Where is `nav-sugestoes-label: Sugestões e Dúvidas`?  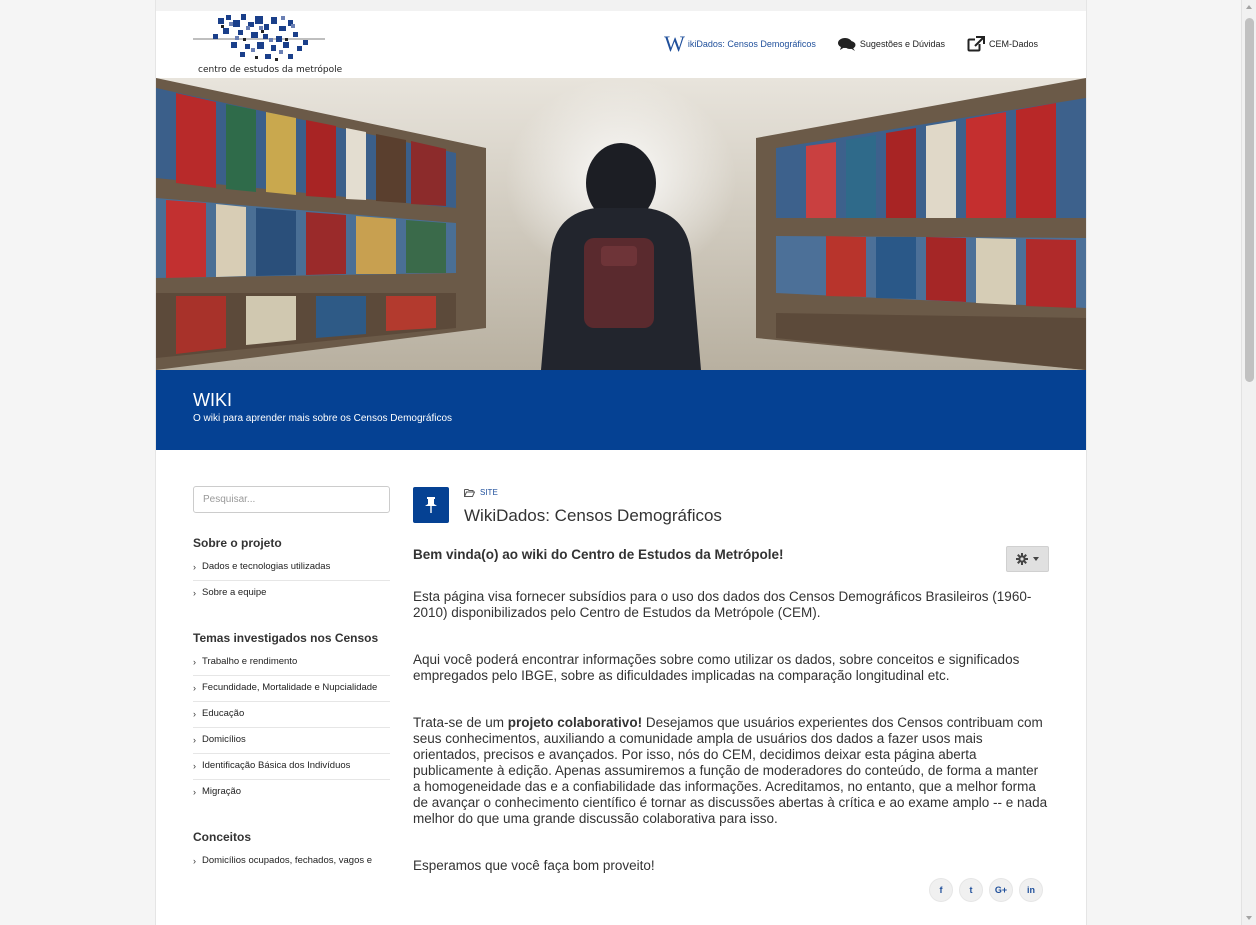 nav-sugestoes-label: Sugestões e Dúvidas is located at coordinates (902, 44).